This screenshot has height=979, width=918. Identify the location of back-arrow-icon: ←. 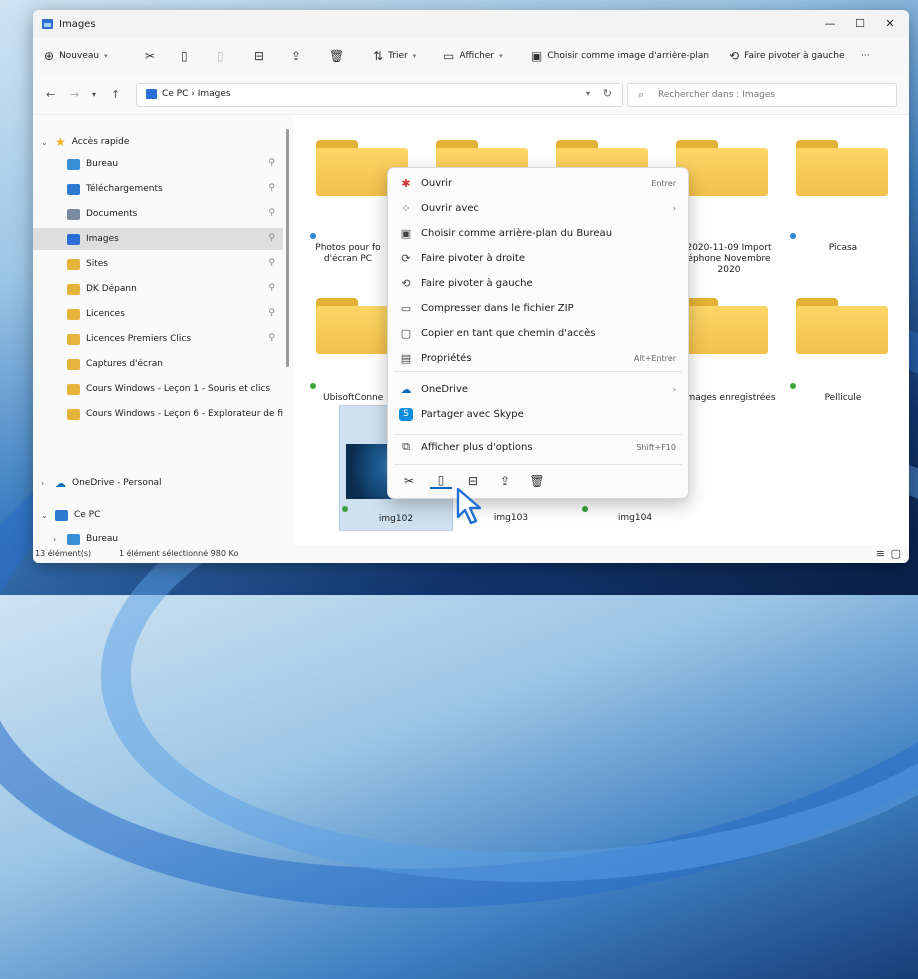
(50, 94).